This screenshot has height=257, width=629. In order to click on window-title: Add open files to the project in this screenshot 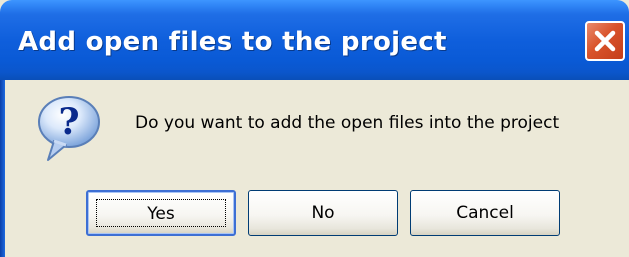, I will do `click(232, 42)`.